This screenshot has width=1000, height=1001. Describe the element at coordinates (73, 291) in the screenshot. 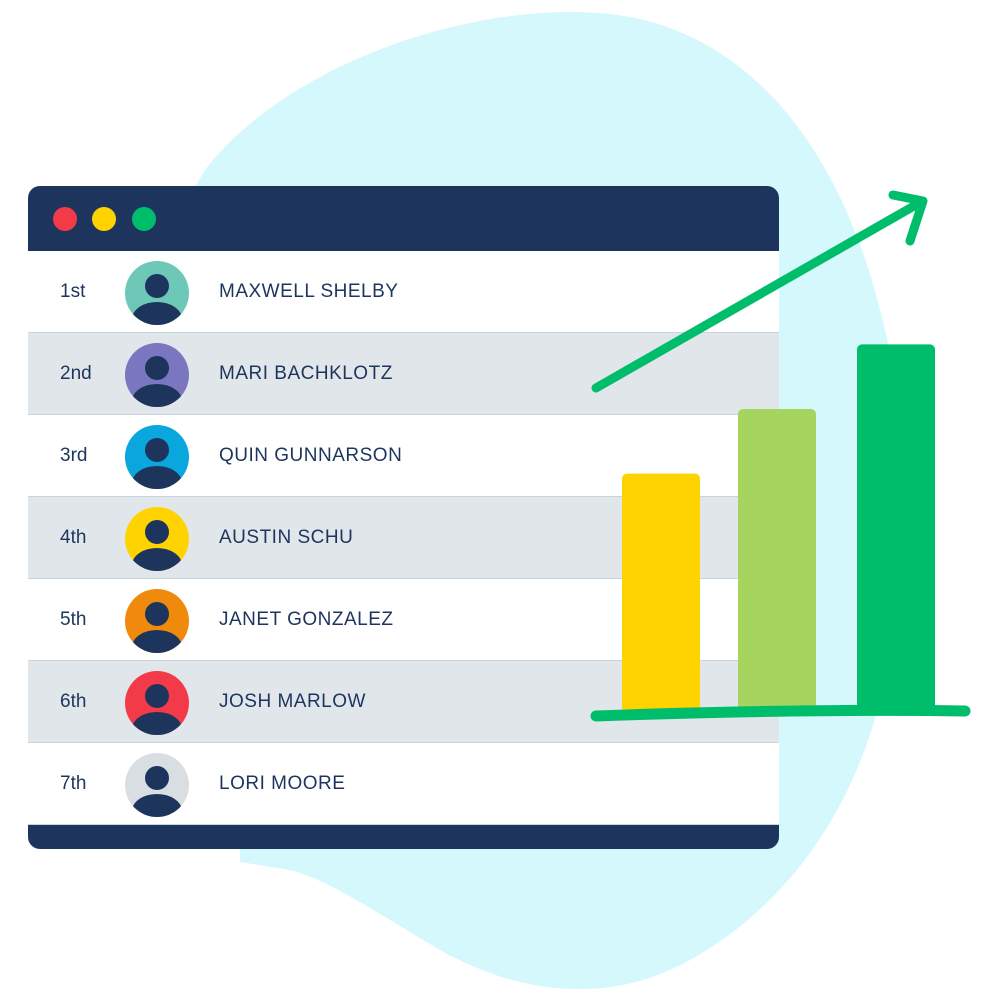

I see `rank-label: 1st` at that location.